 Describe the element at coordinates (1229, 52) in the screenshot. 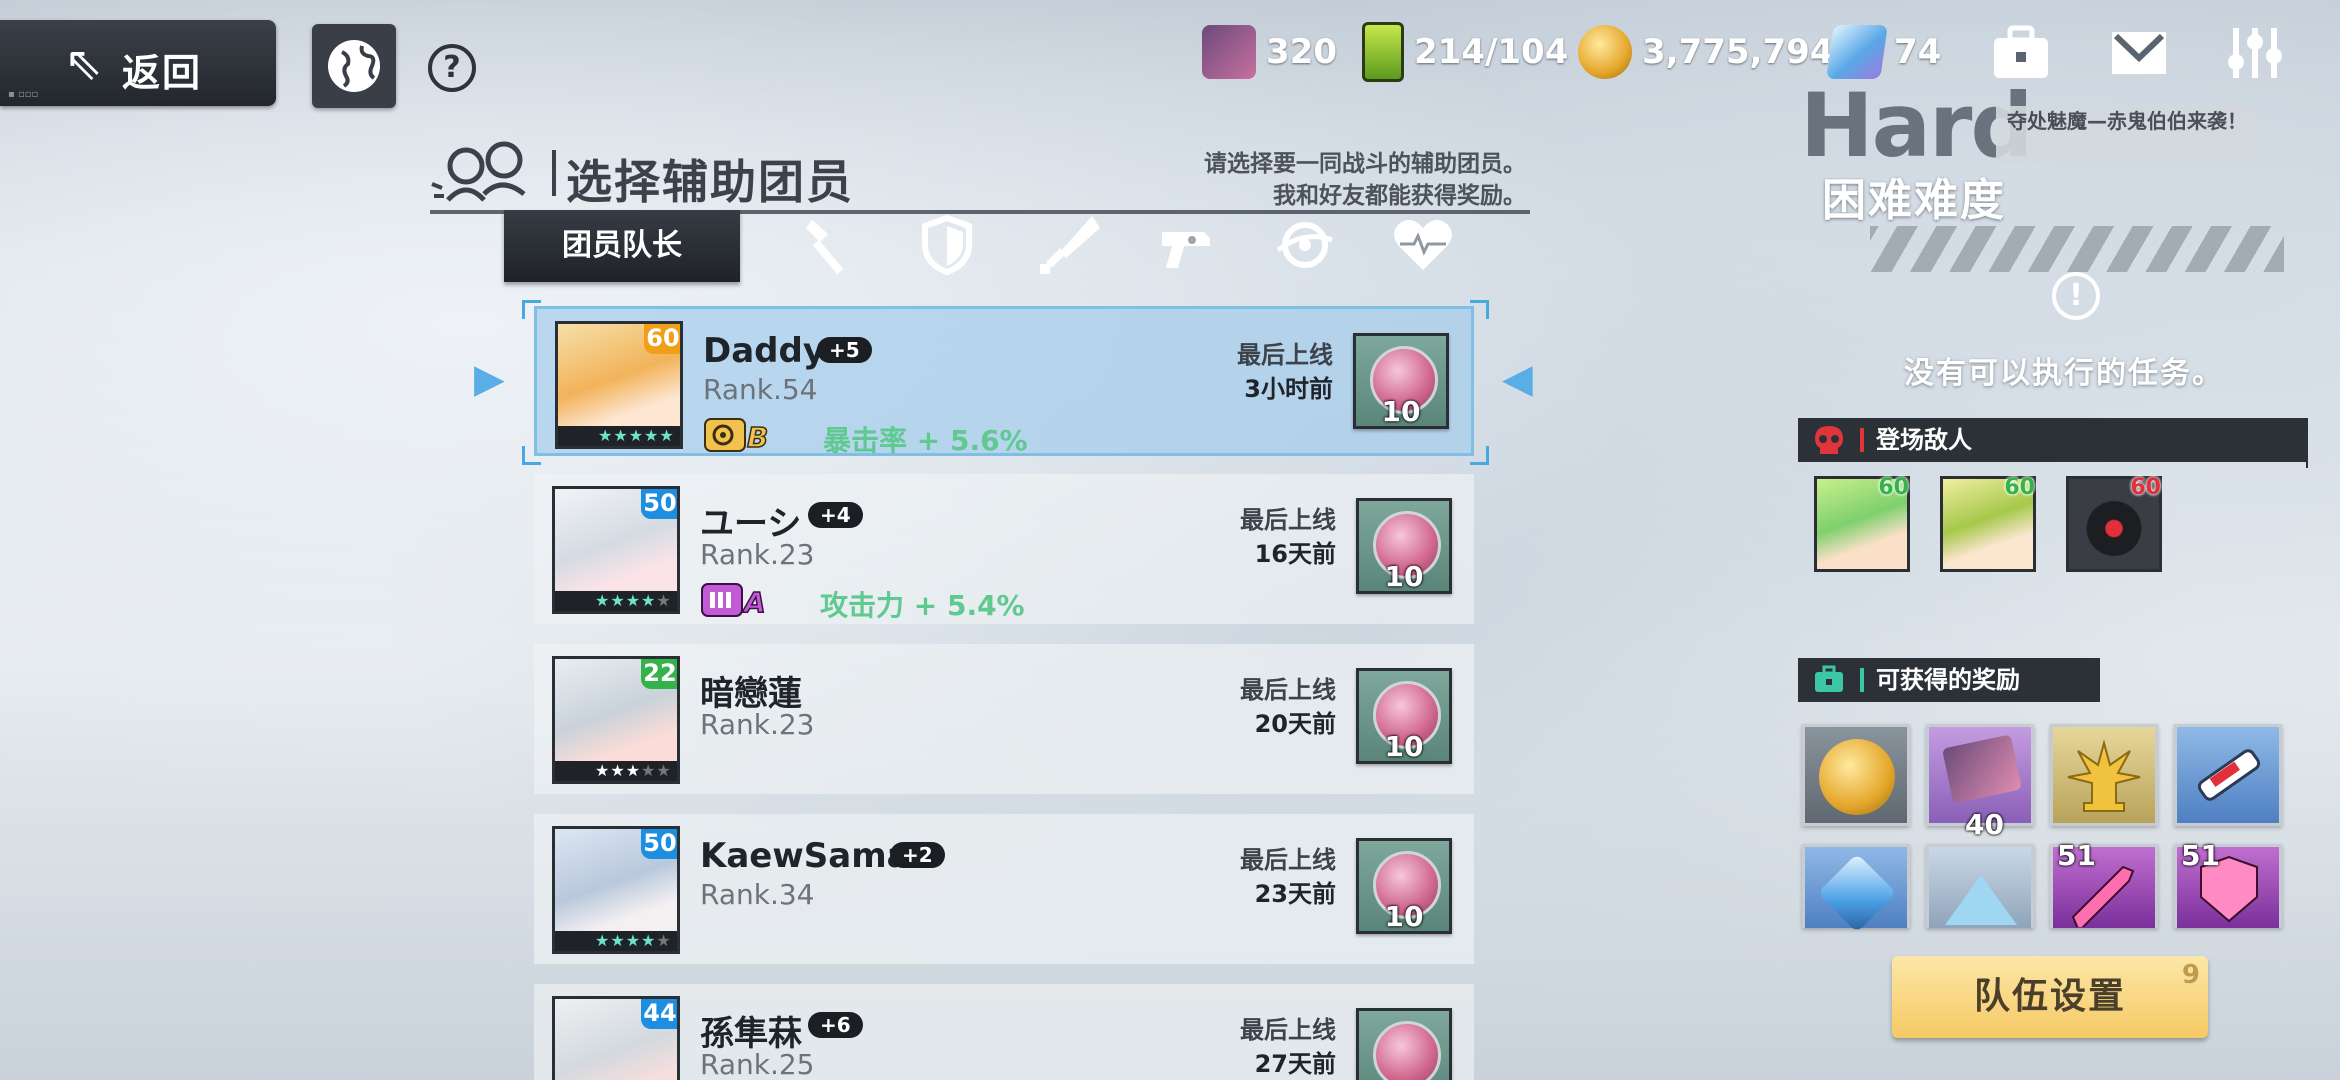

I see `ticket-icon` at that location.